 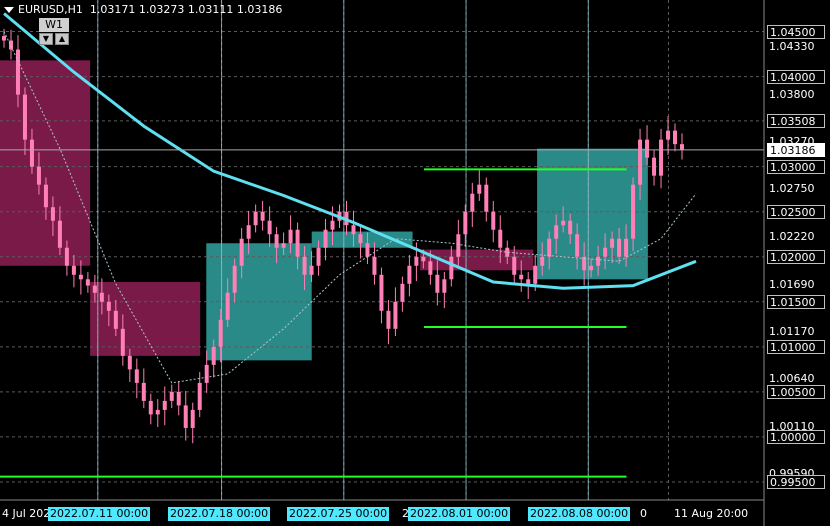 What do you see at coordinates (219, 514) in the screenshot?
I see `time-separator-label: 2022.07.18 00:00` at bounding box center [219, 514].